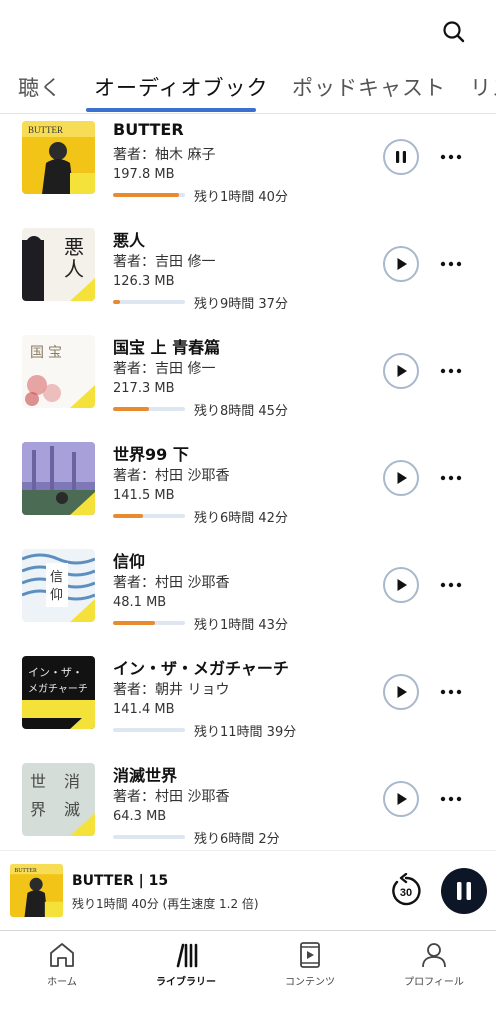 The width and height of the screenshot is (496, 1024). Describe the element at coordinates (241, 518) in the screenshot. I see `time-remaining: 残り6時間 42分` at that location.